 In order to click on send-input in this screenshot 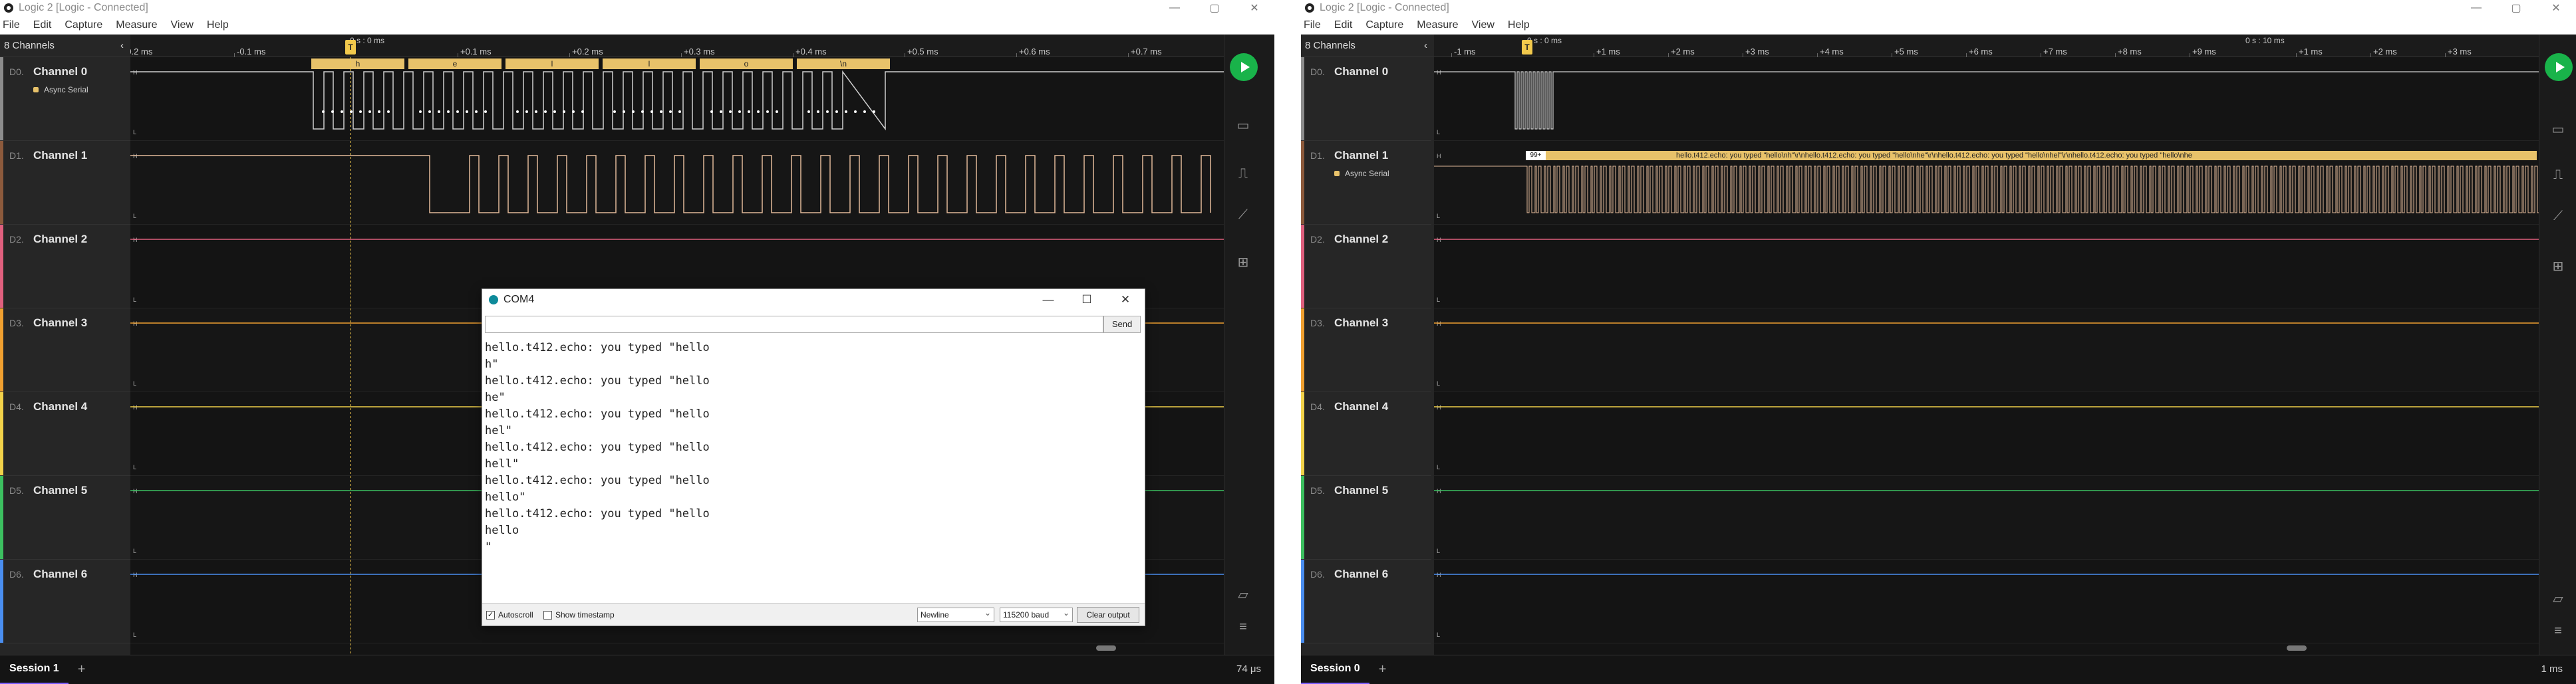, I will do `click(794, 324)`.